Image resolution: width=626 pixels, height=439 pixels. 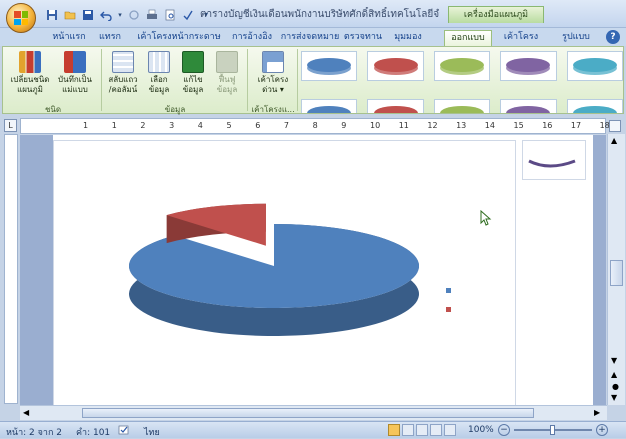 I want to click on switch-row-column-label2: /คอลัมน์, so click(x=123, y=89).